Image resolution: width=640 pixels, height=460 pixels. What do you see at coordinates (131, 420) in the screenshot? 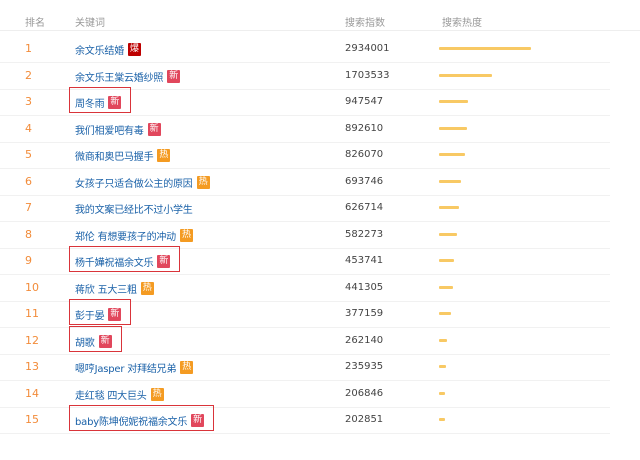
I see `keyword-link: baby陈坤倪妮祝福余文乐` at bounding box center [131, 420].